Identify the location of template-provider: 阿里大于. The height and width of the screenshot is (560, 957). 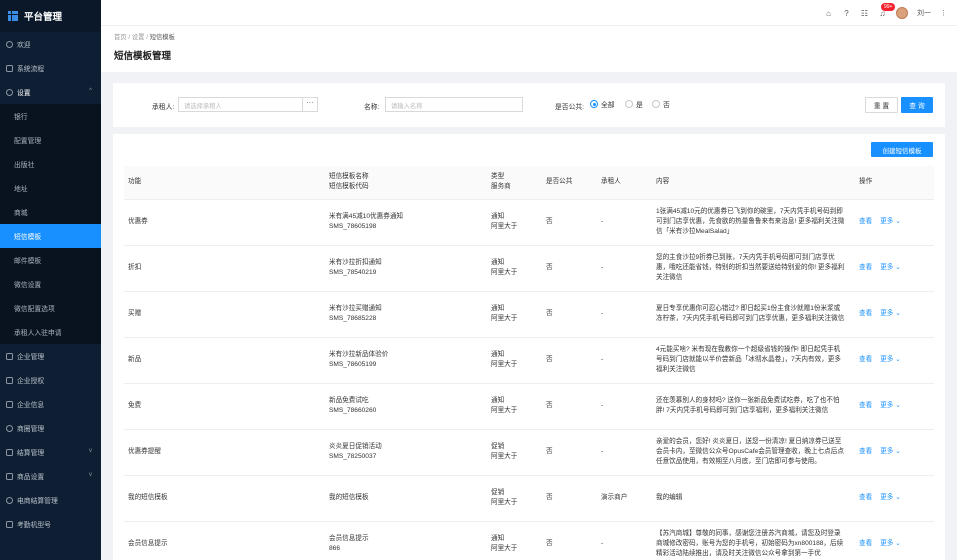
(504, 318).